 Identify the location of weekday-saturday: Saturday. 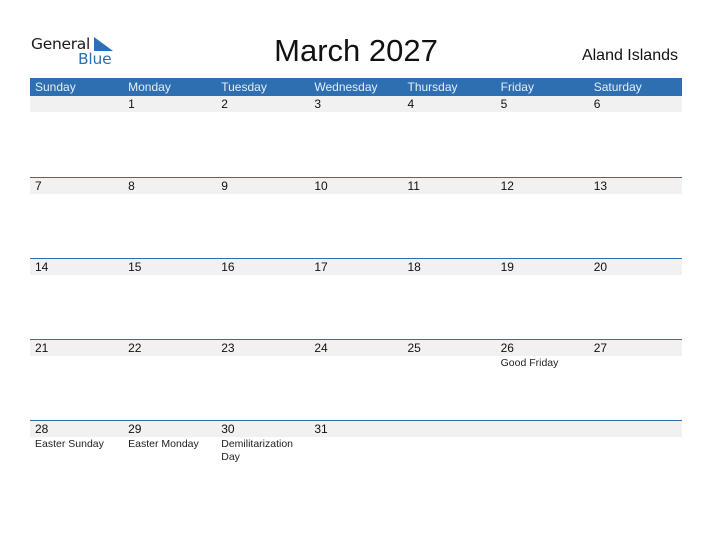
(617, 87).